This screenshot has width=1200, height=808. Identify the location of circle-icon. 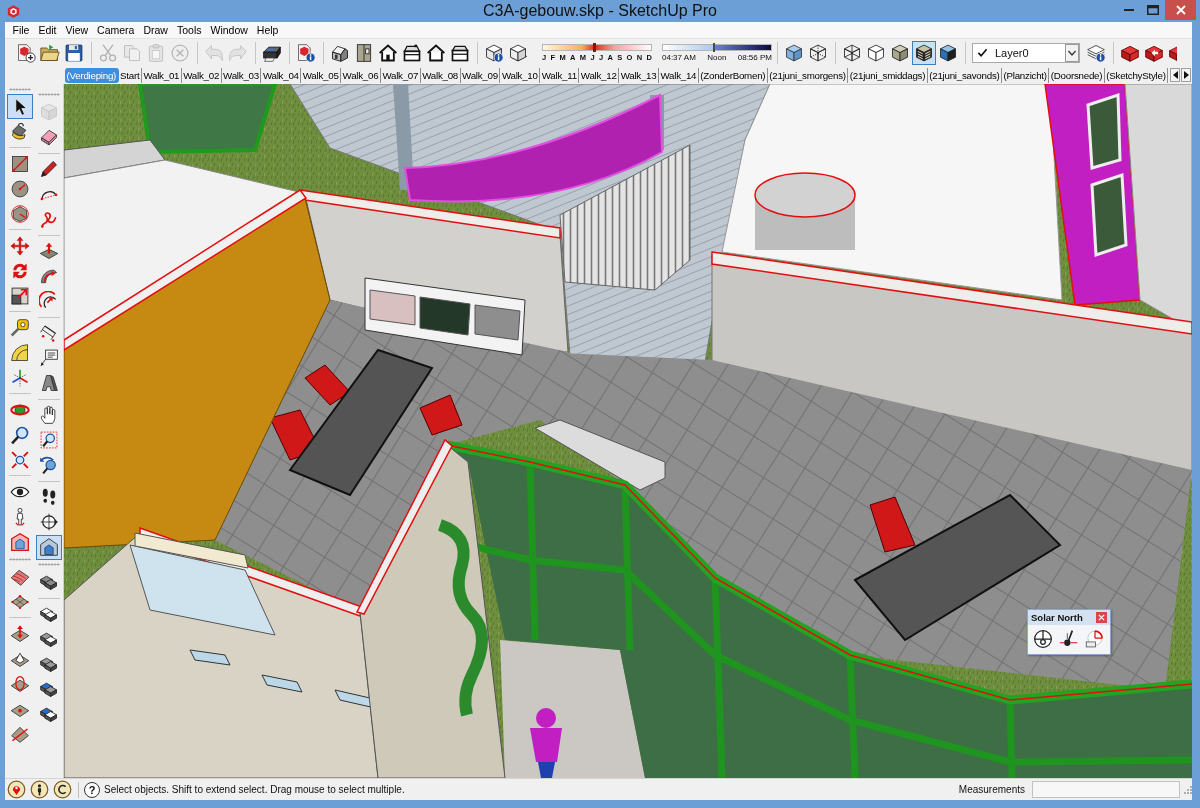
(20, 188).